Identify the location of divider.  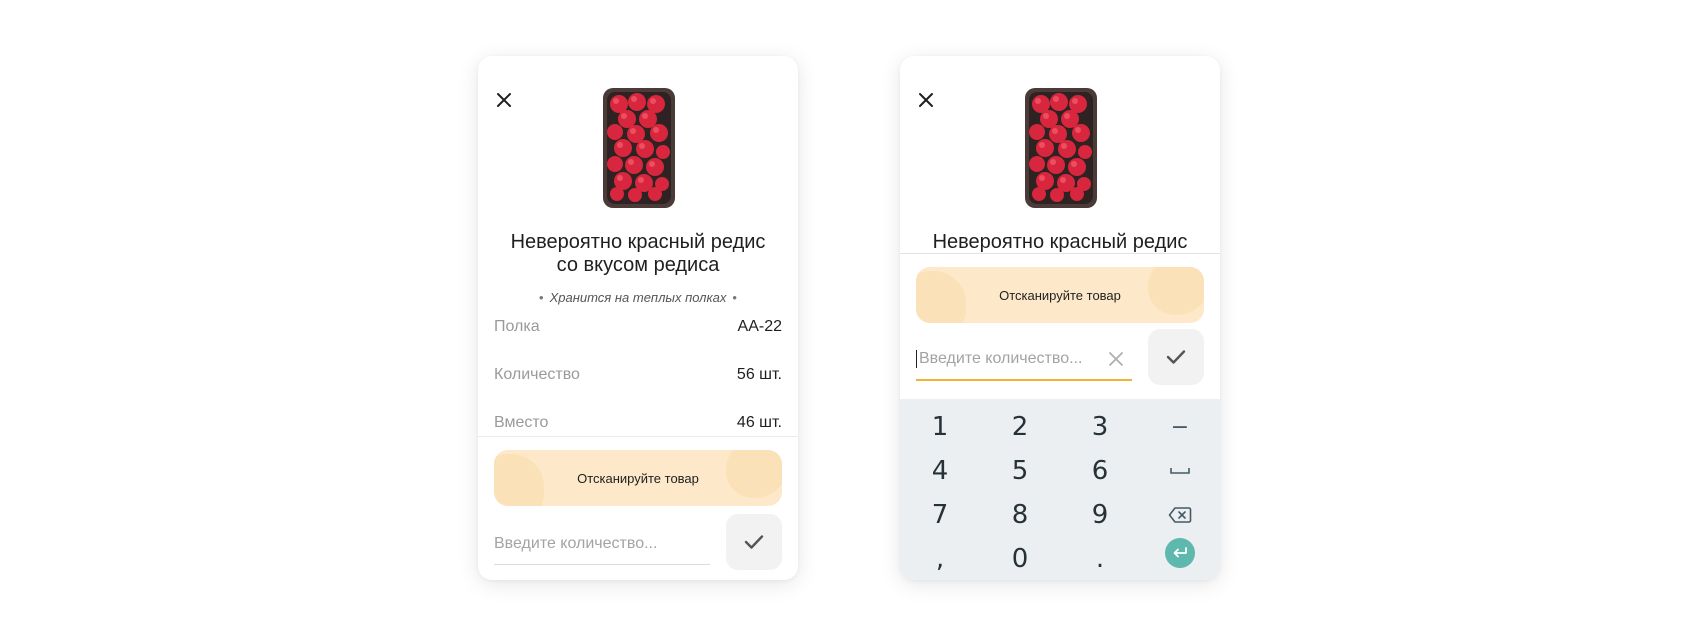
(1060, 253).